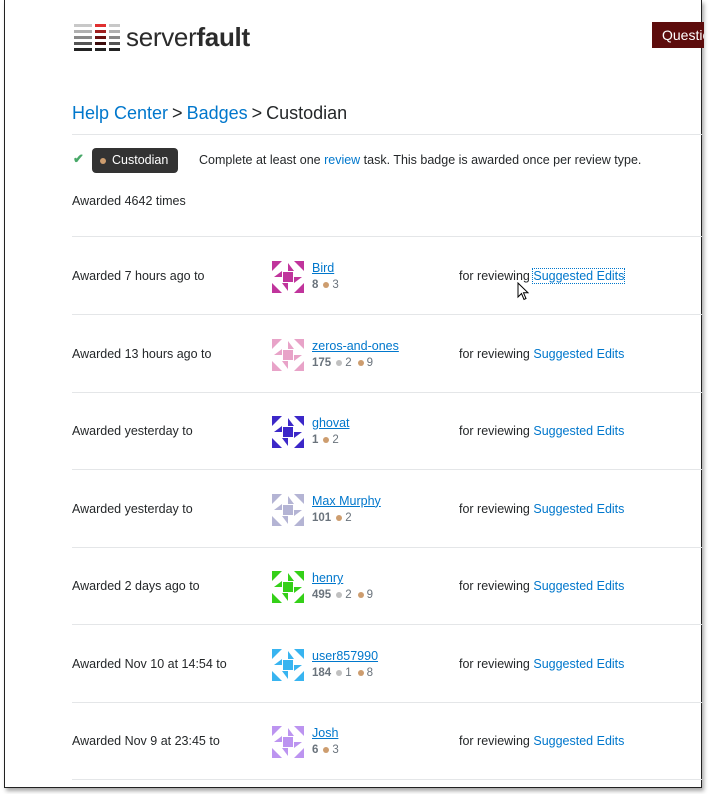 The width and height of the screenshot is (709, 794). I want to click on user-link: henry, so click(327, 578).